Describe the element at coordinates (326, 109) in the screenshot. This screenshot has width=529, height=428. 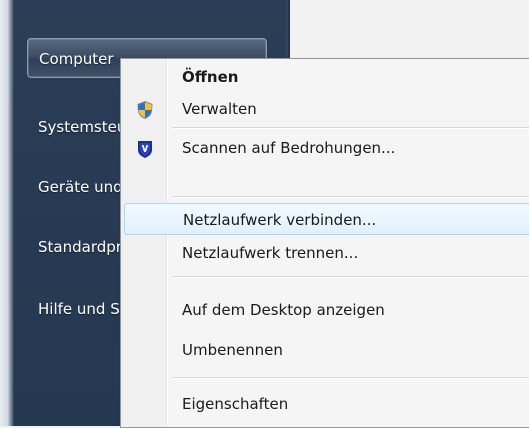
I see `menu-item-manage: Verwalten` at that location.